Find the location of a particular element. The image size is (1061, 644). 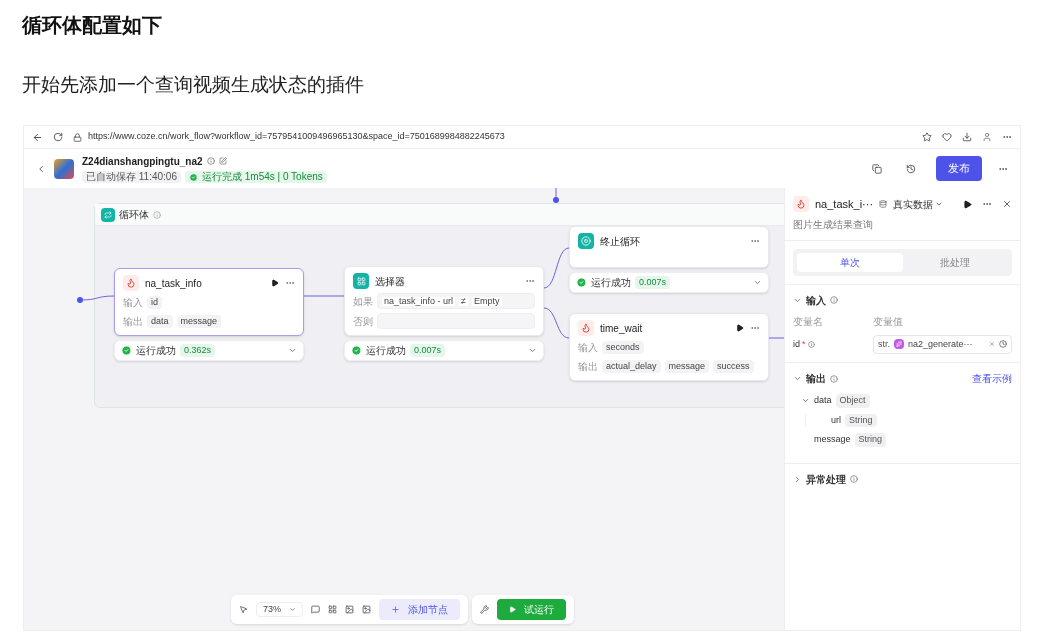

loop-icon is located at coordinates (108, 214).